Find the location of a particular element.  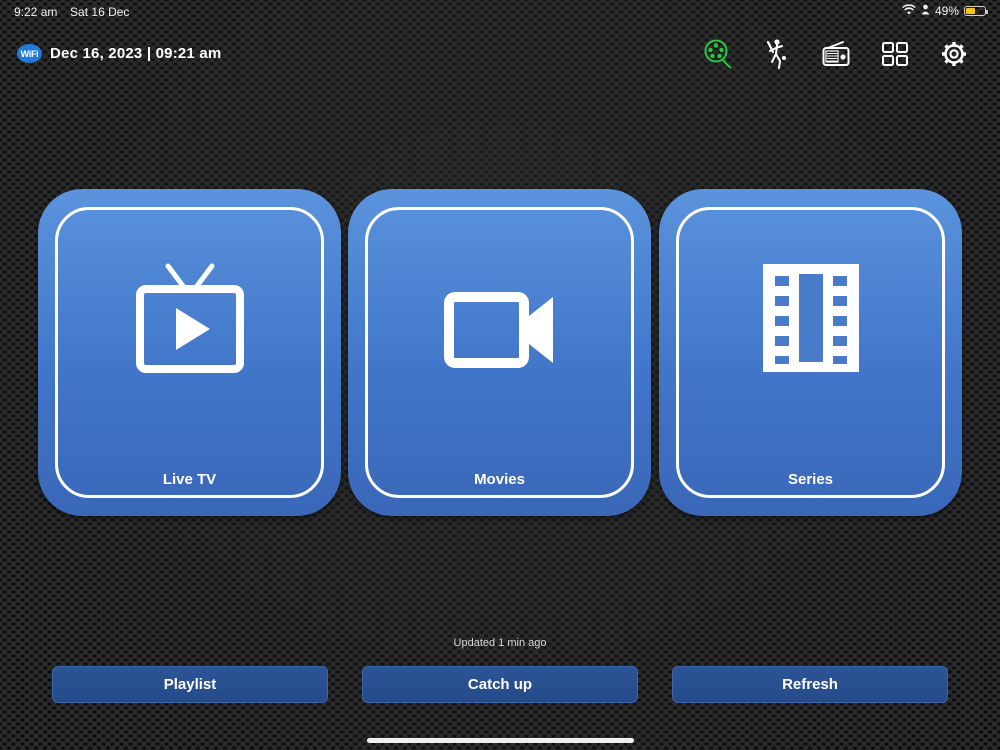

wifi-badge-icon: WiFi is located at coordinates (29, 53).